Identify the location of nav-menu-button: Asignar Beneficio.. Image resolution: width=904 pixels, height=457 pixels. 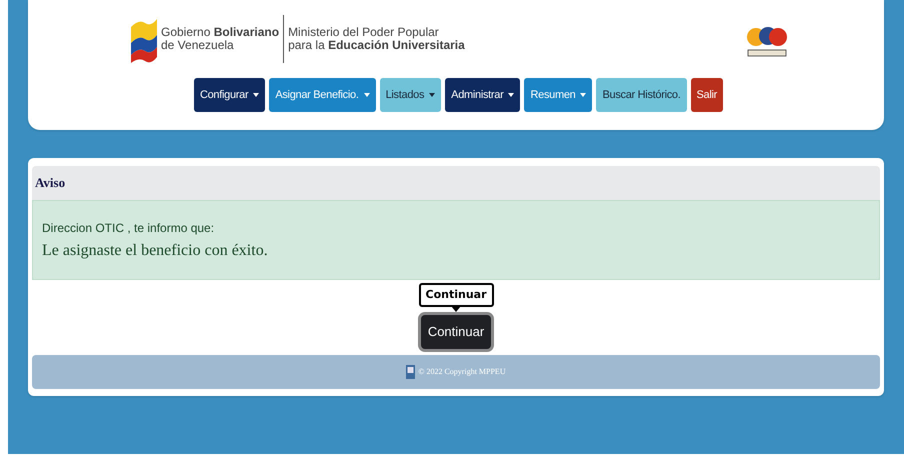
(322, 95).